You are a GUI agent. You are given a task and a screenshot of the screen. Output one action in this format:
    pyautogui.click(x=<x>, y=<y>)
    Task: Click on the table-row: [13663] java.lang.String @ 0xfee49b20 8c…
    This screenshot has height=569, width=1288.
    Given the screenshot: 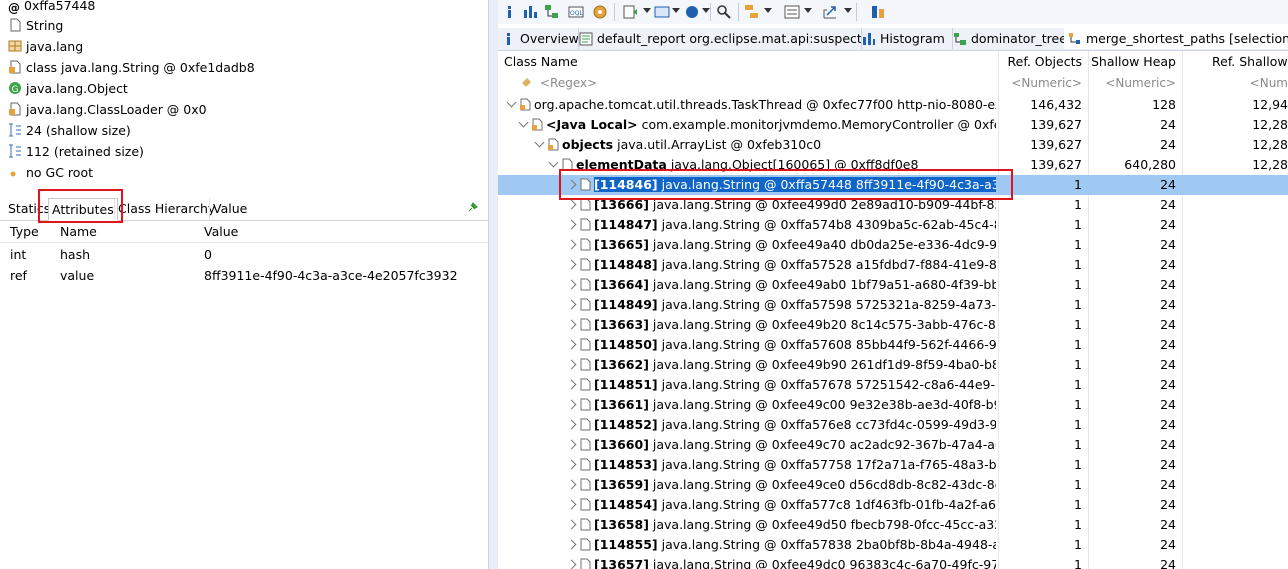 What is the action you would take?
    pyautogui.click(x=893, y=325)
    